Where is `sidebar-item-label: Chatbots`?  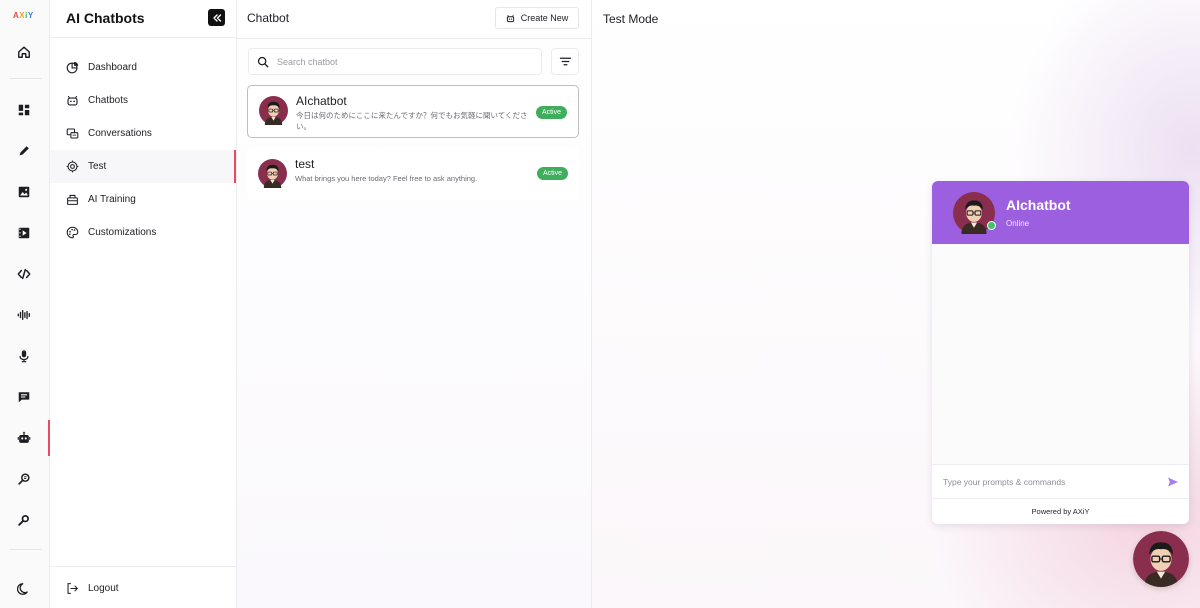
sidebar-item-label: Chatbots is located at coordinates (108, 100).